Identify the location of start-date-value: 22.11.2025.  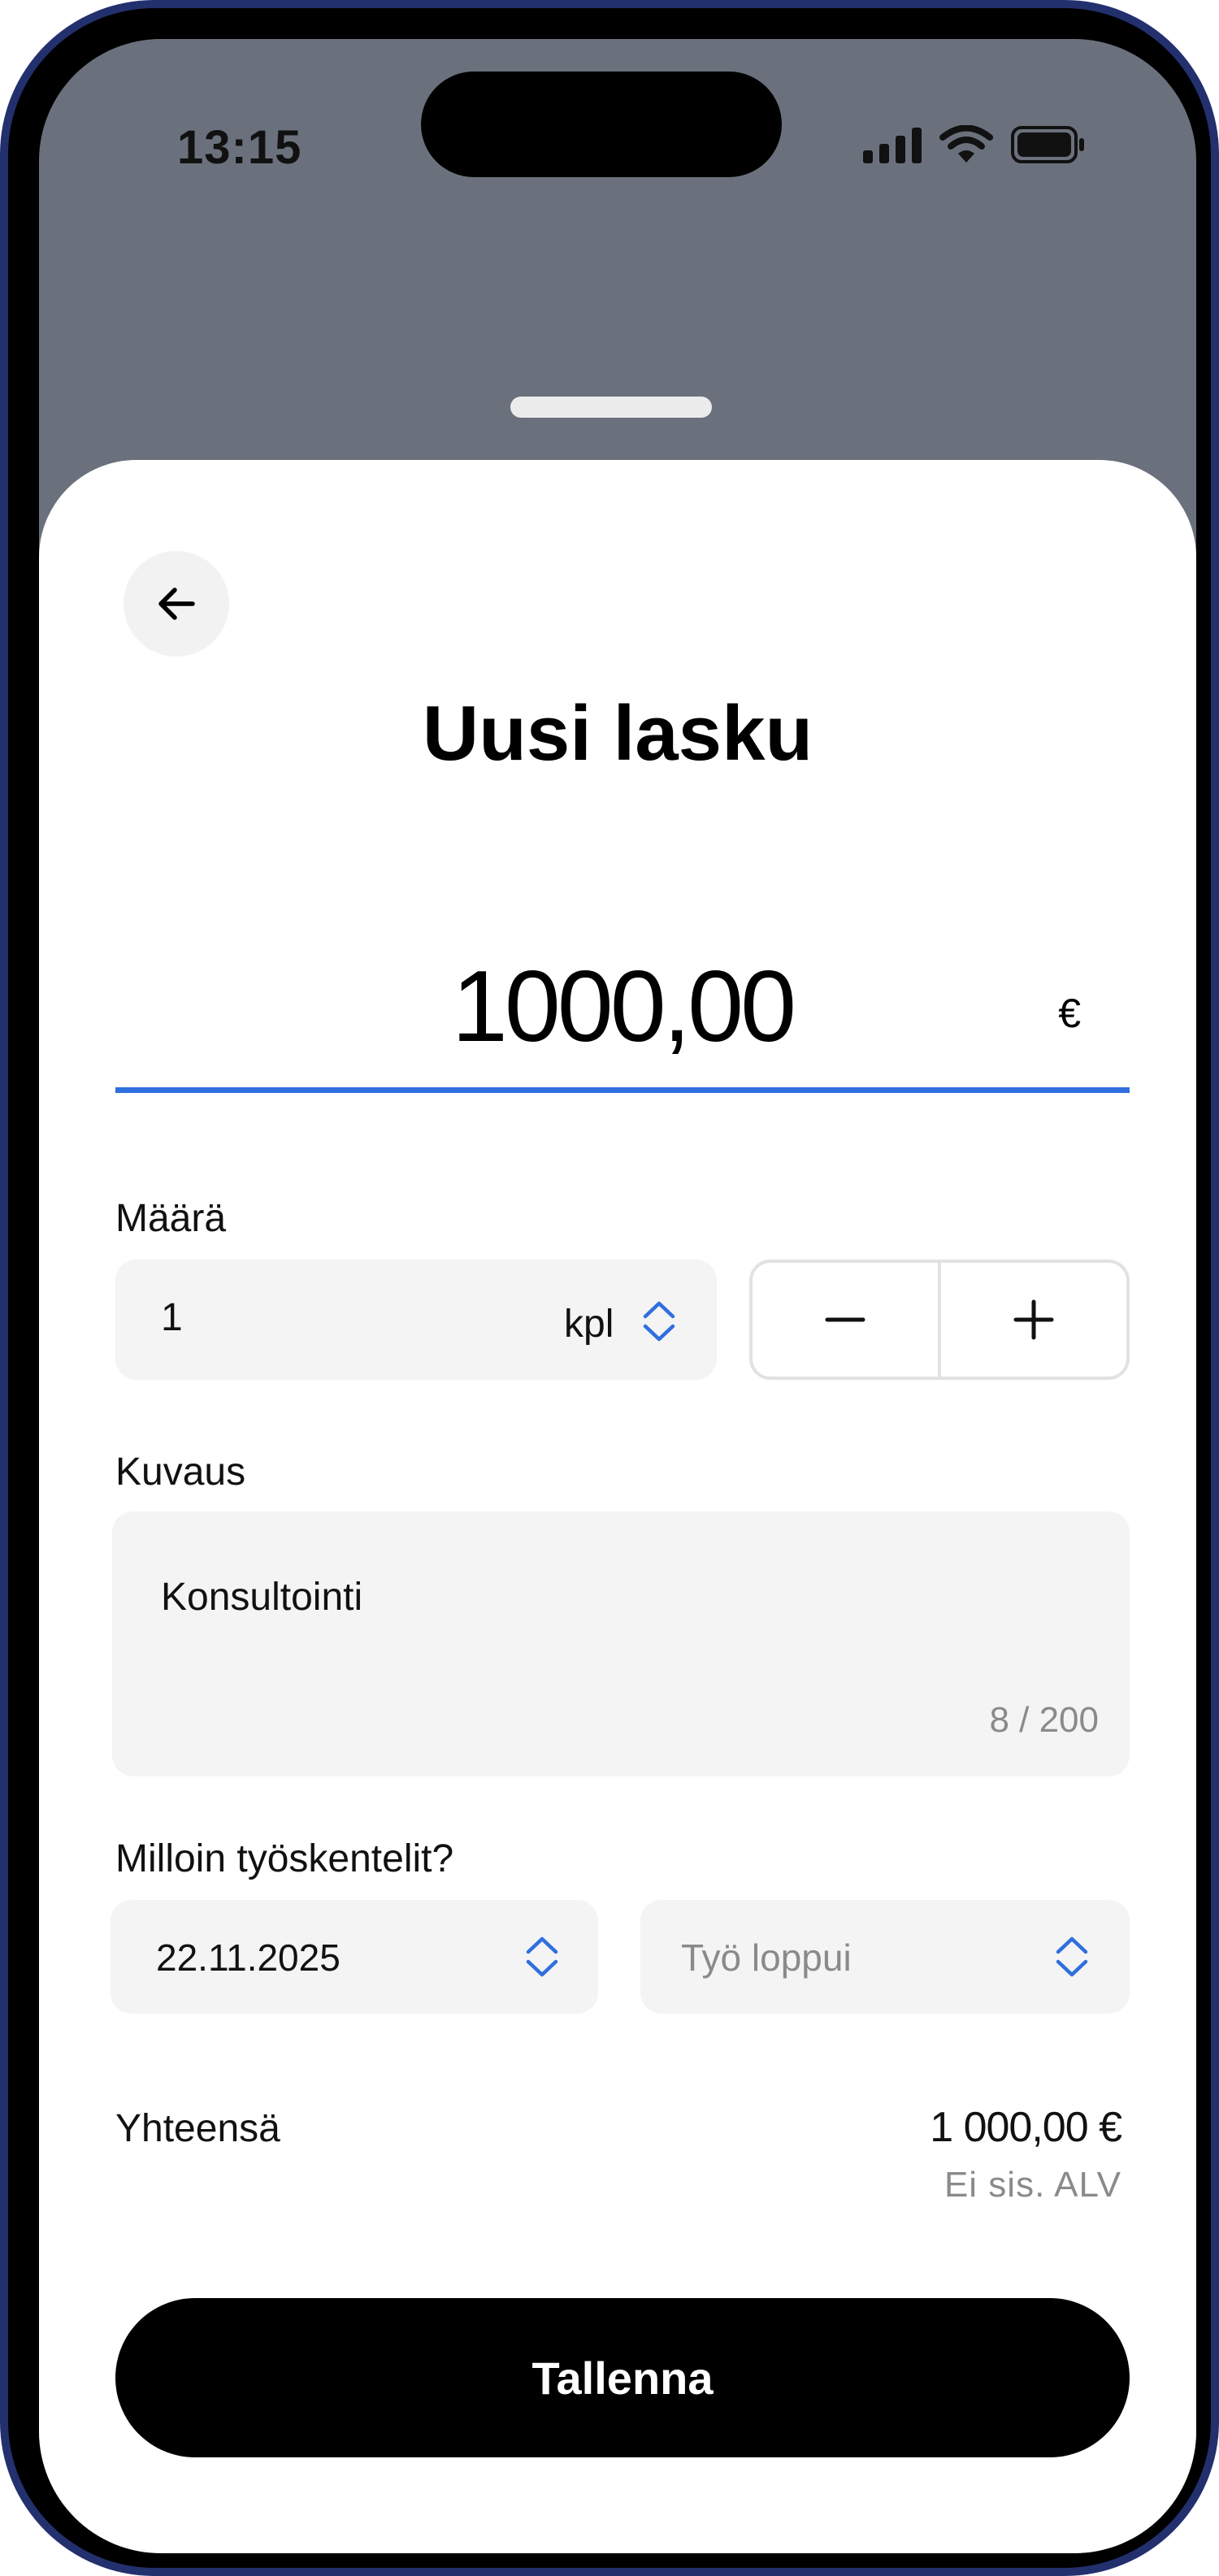
(248, 1958).